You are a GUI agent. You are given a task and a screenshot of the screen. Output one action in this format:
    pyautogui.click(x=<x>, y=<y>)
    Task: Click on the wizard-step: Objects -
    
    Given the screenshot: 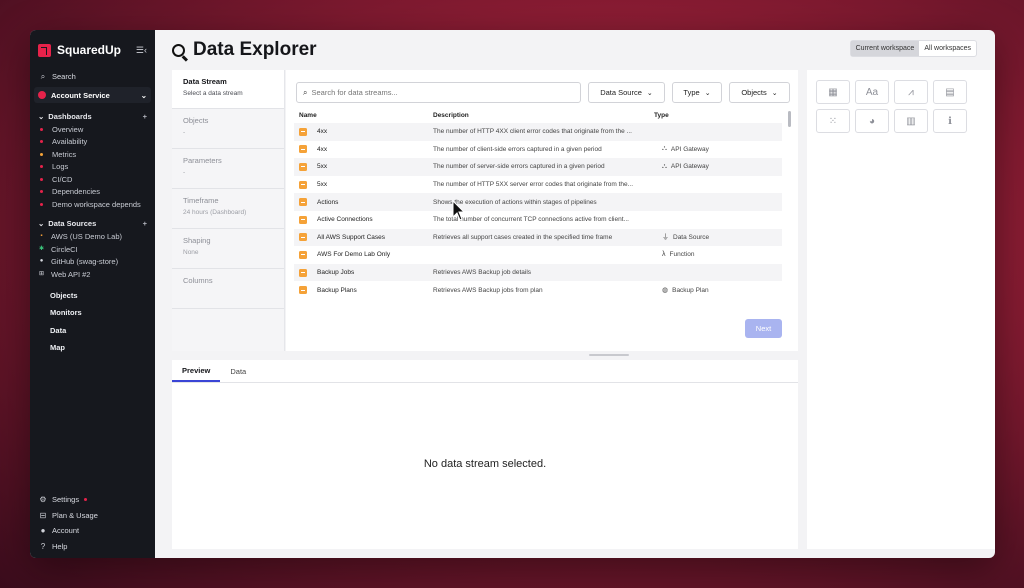 What is the action you would take?
    pyautogui.click(x=228, y=129)
    